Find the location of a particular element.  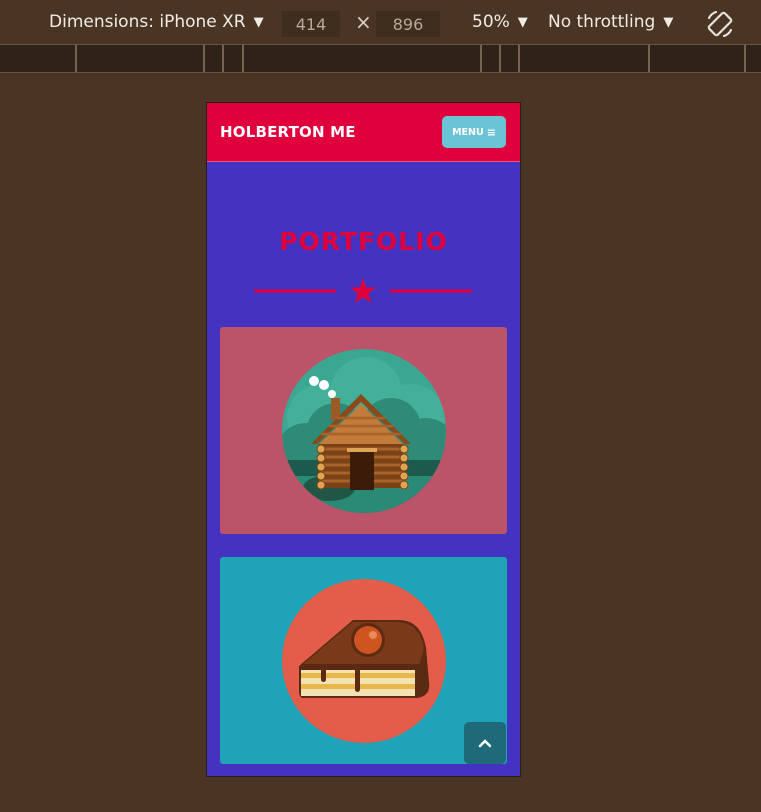

height-input: 896 is located at coordinates (408, 24).